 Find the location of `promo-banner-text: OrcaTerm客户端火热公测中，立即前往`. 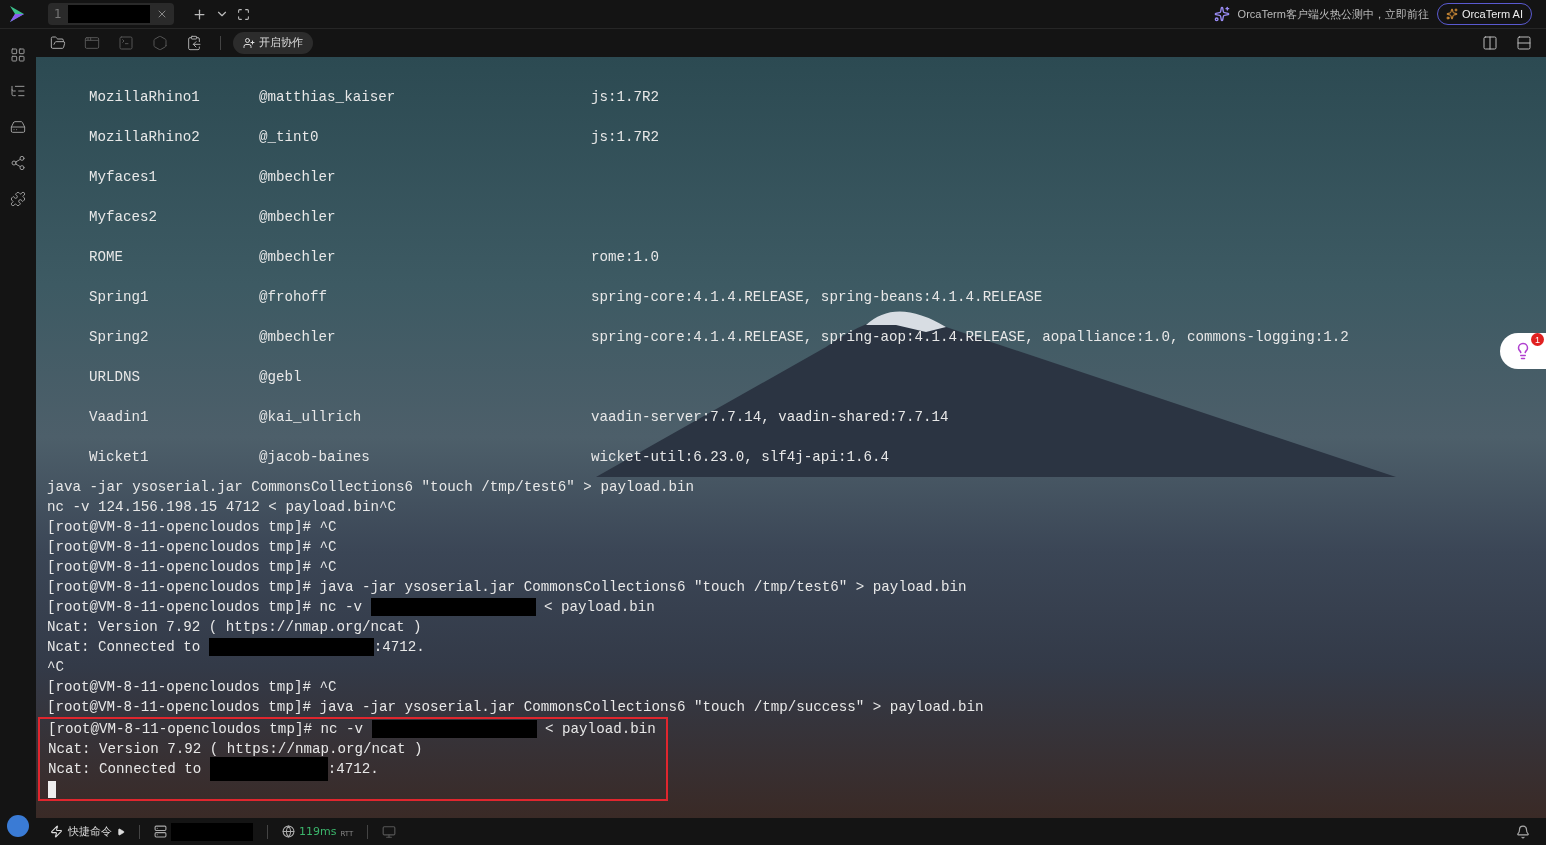

promo-banner-text: OrcaTerm客户端火热公测中，立即前往 is located at coordinates (1333, 14).